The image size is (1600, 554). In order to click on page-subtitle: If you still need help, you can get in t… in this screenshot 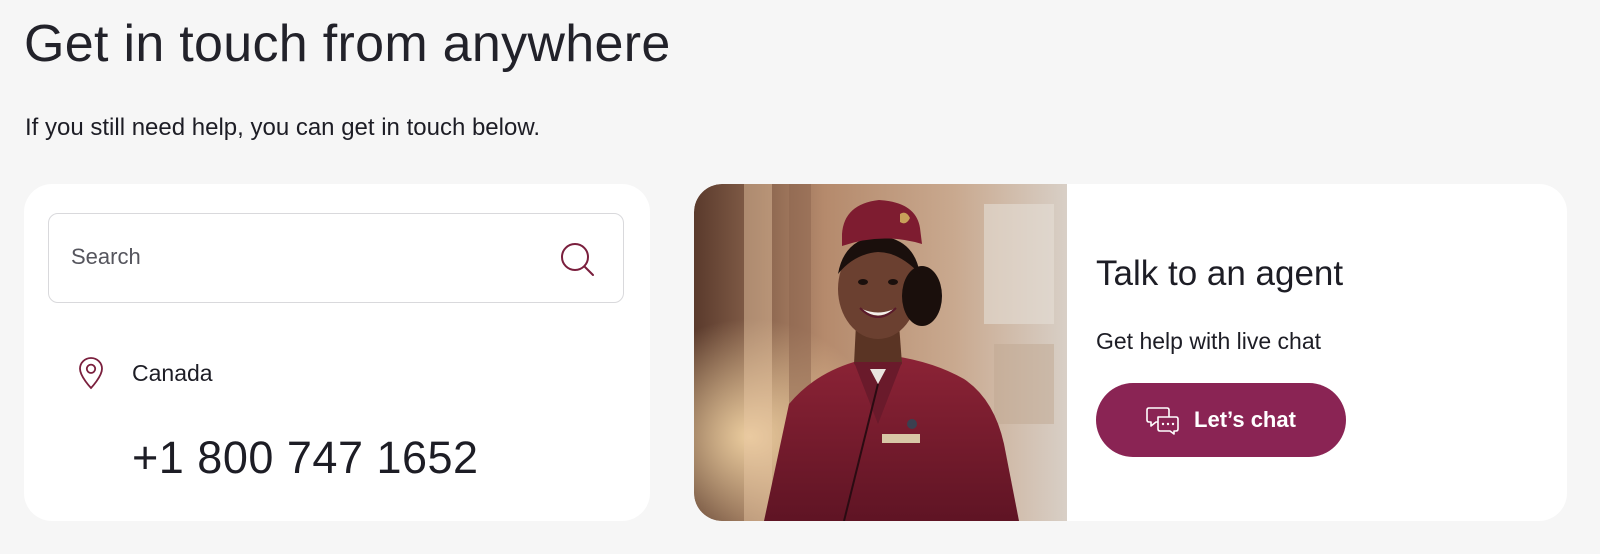, I will do `click(283, 127)`.